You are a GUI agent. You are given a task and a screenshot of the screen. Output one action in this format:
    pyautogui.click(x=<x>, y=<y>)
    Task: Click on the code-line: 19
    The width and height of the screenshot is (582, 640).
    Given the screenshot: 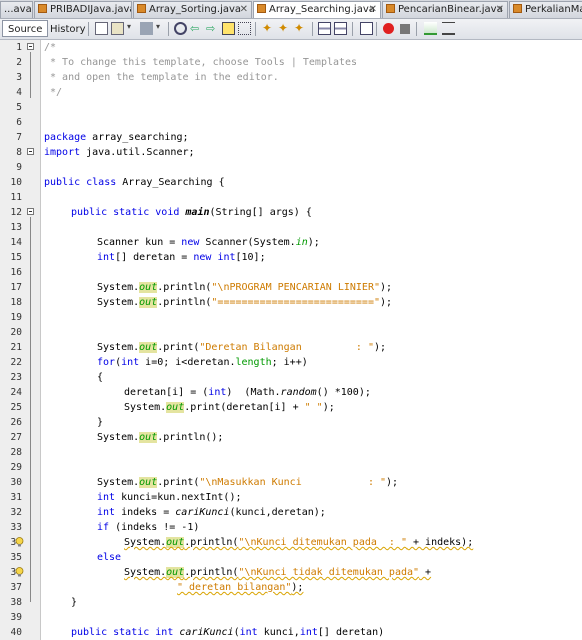 What is the action you would take?
    pyautogui.click(x=291, y=317)
    